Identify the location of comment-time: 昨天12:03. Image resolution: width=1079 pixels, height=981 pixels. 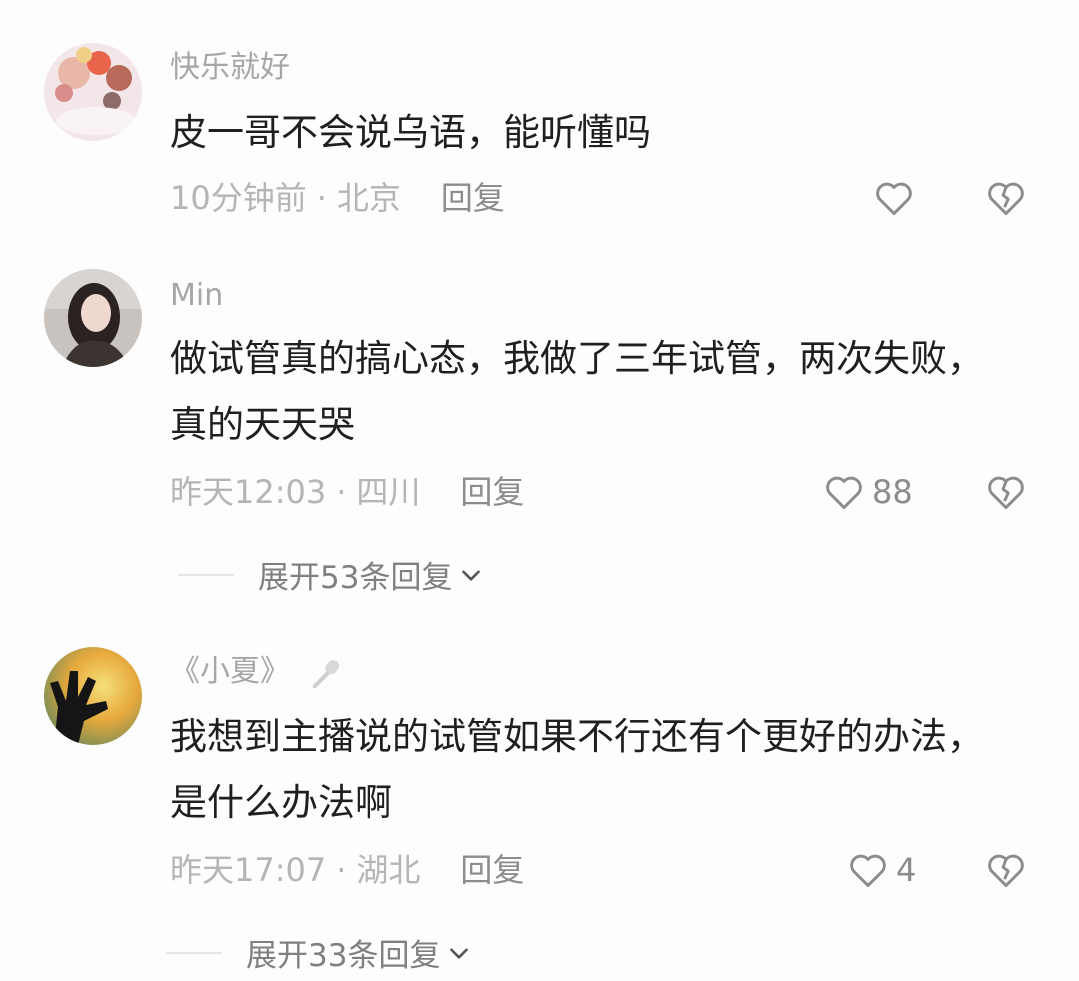
(248, 492).